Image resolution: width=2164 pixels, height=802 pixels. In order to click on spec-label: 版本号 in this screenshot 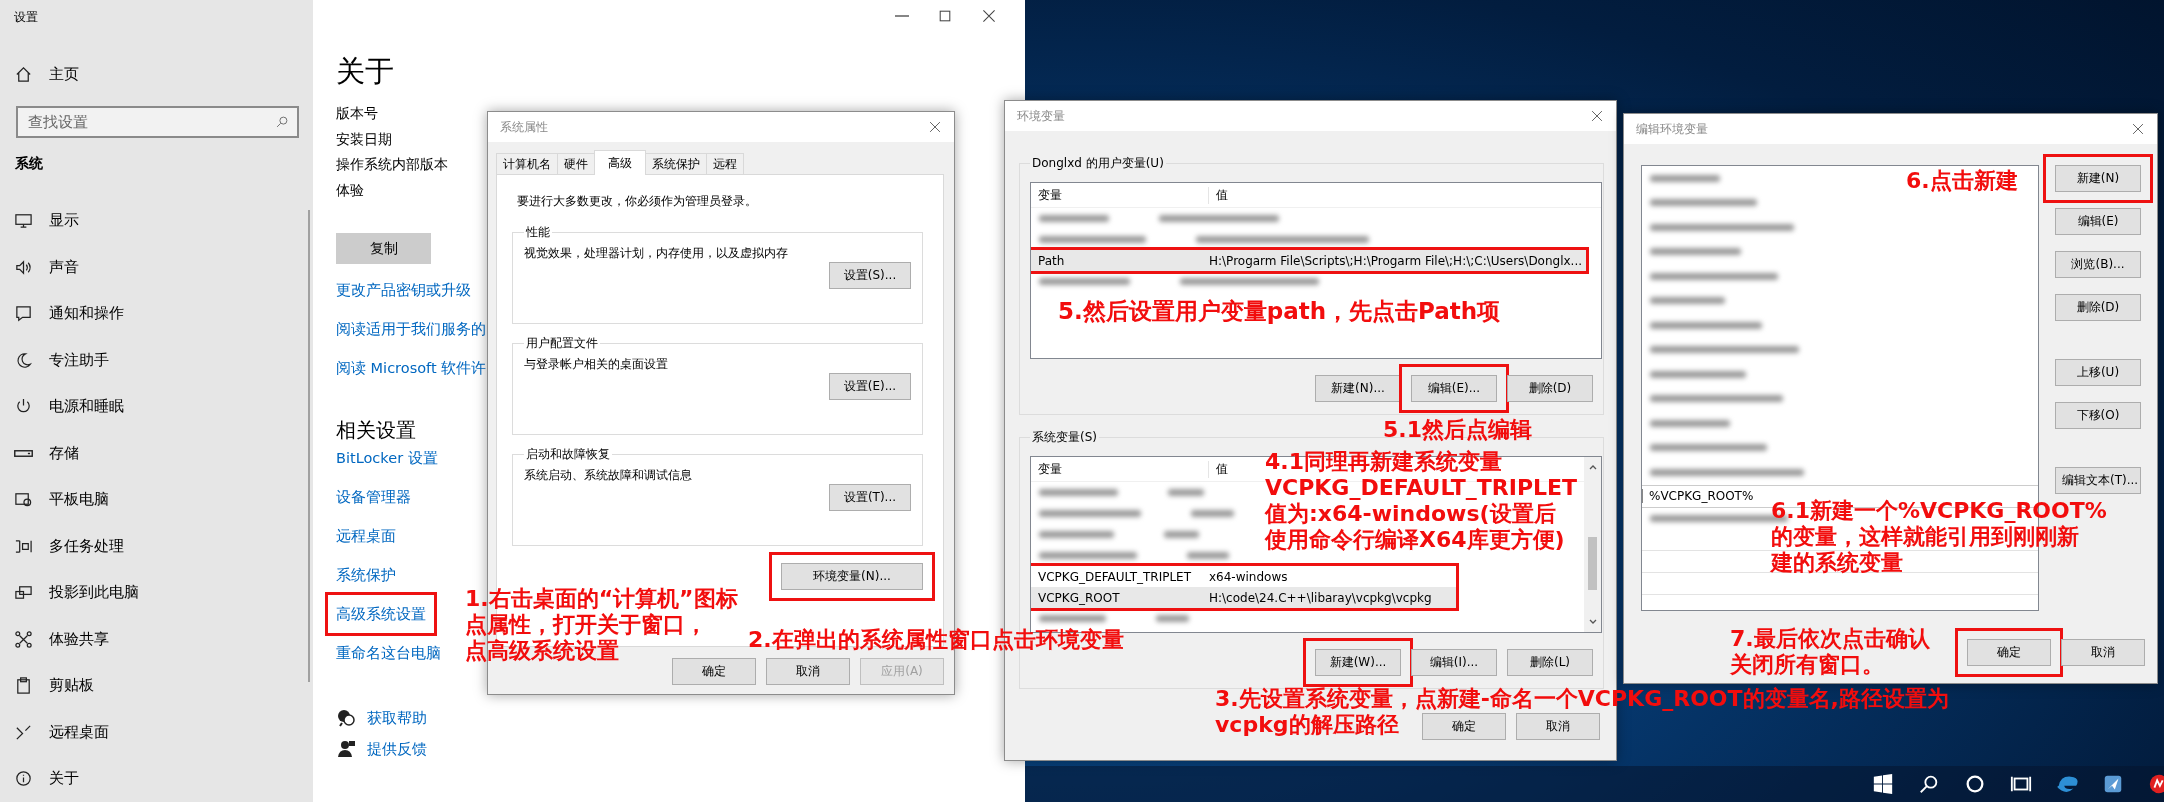, I will do `click(357, 113)`.